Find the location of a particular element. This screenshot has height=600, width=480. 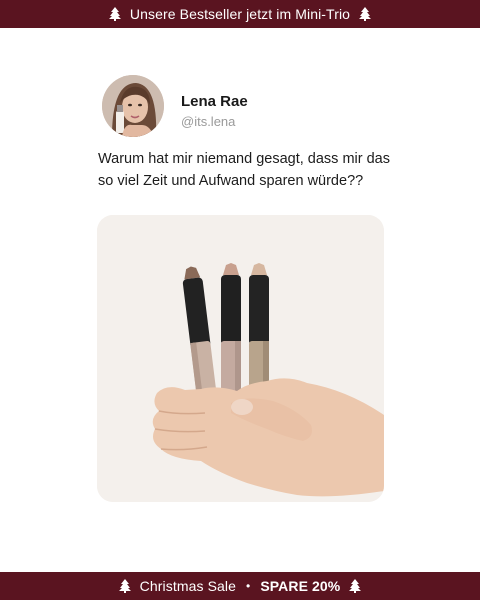

bottom-sale-banner: Christmas Sale • SPARE 20% is located at coordinates (240, 586).